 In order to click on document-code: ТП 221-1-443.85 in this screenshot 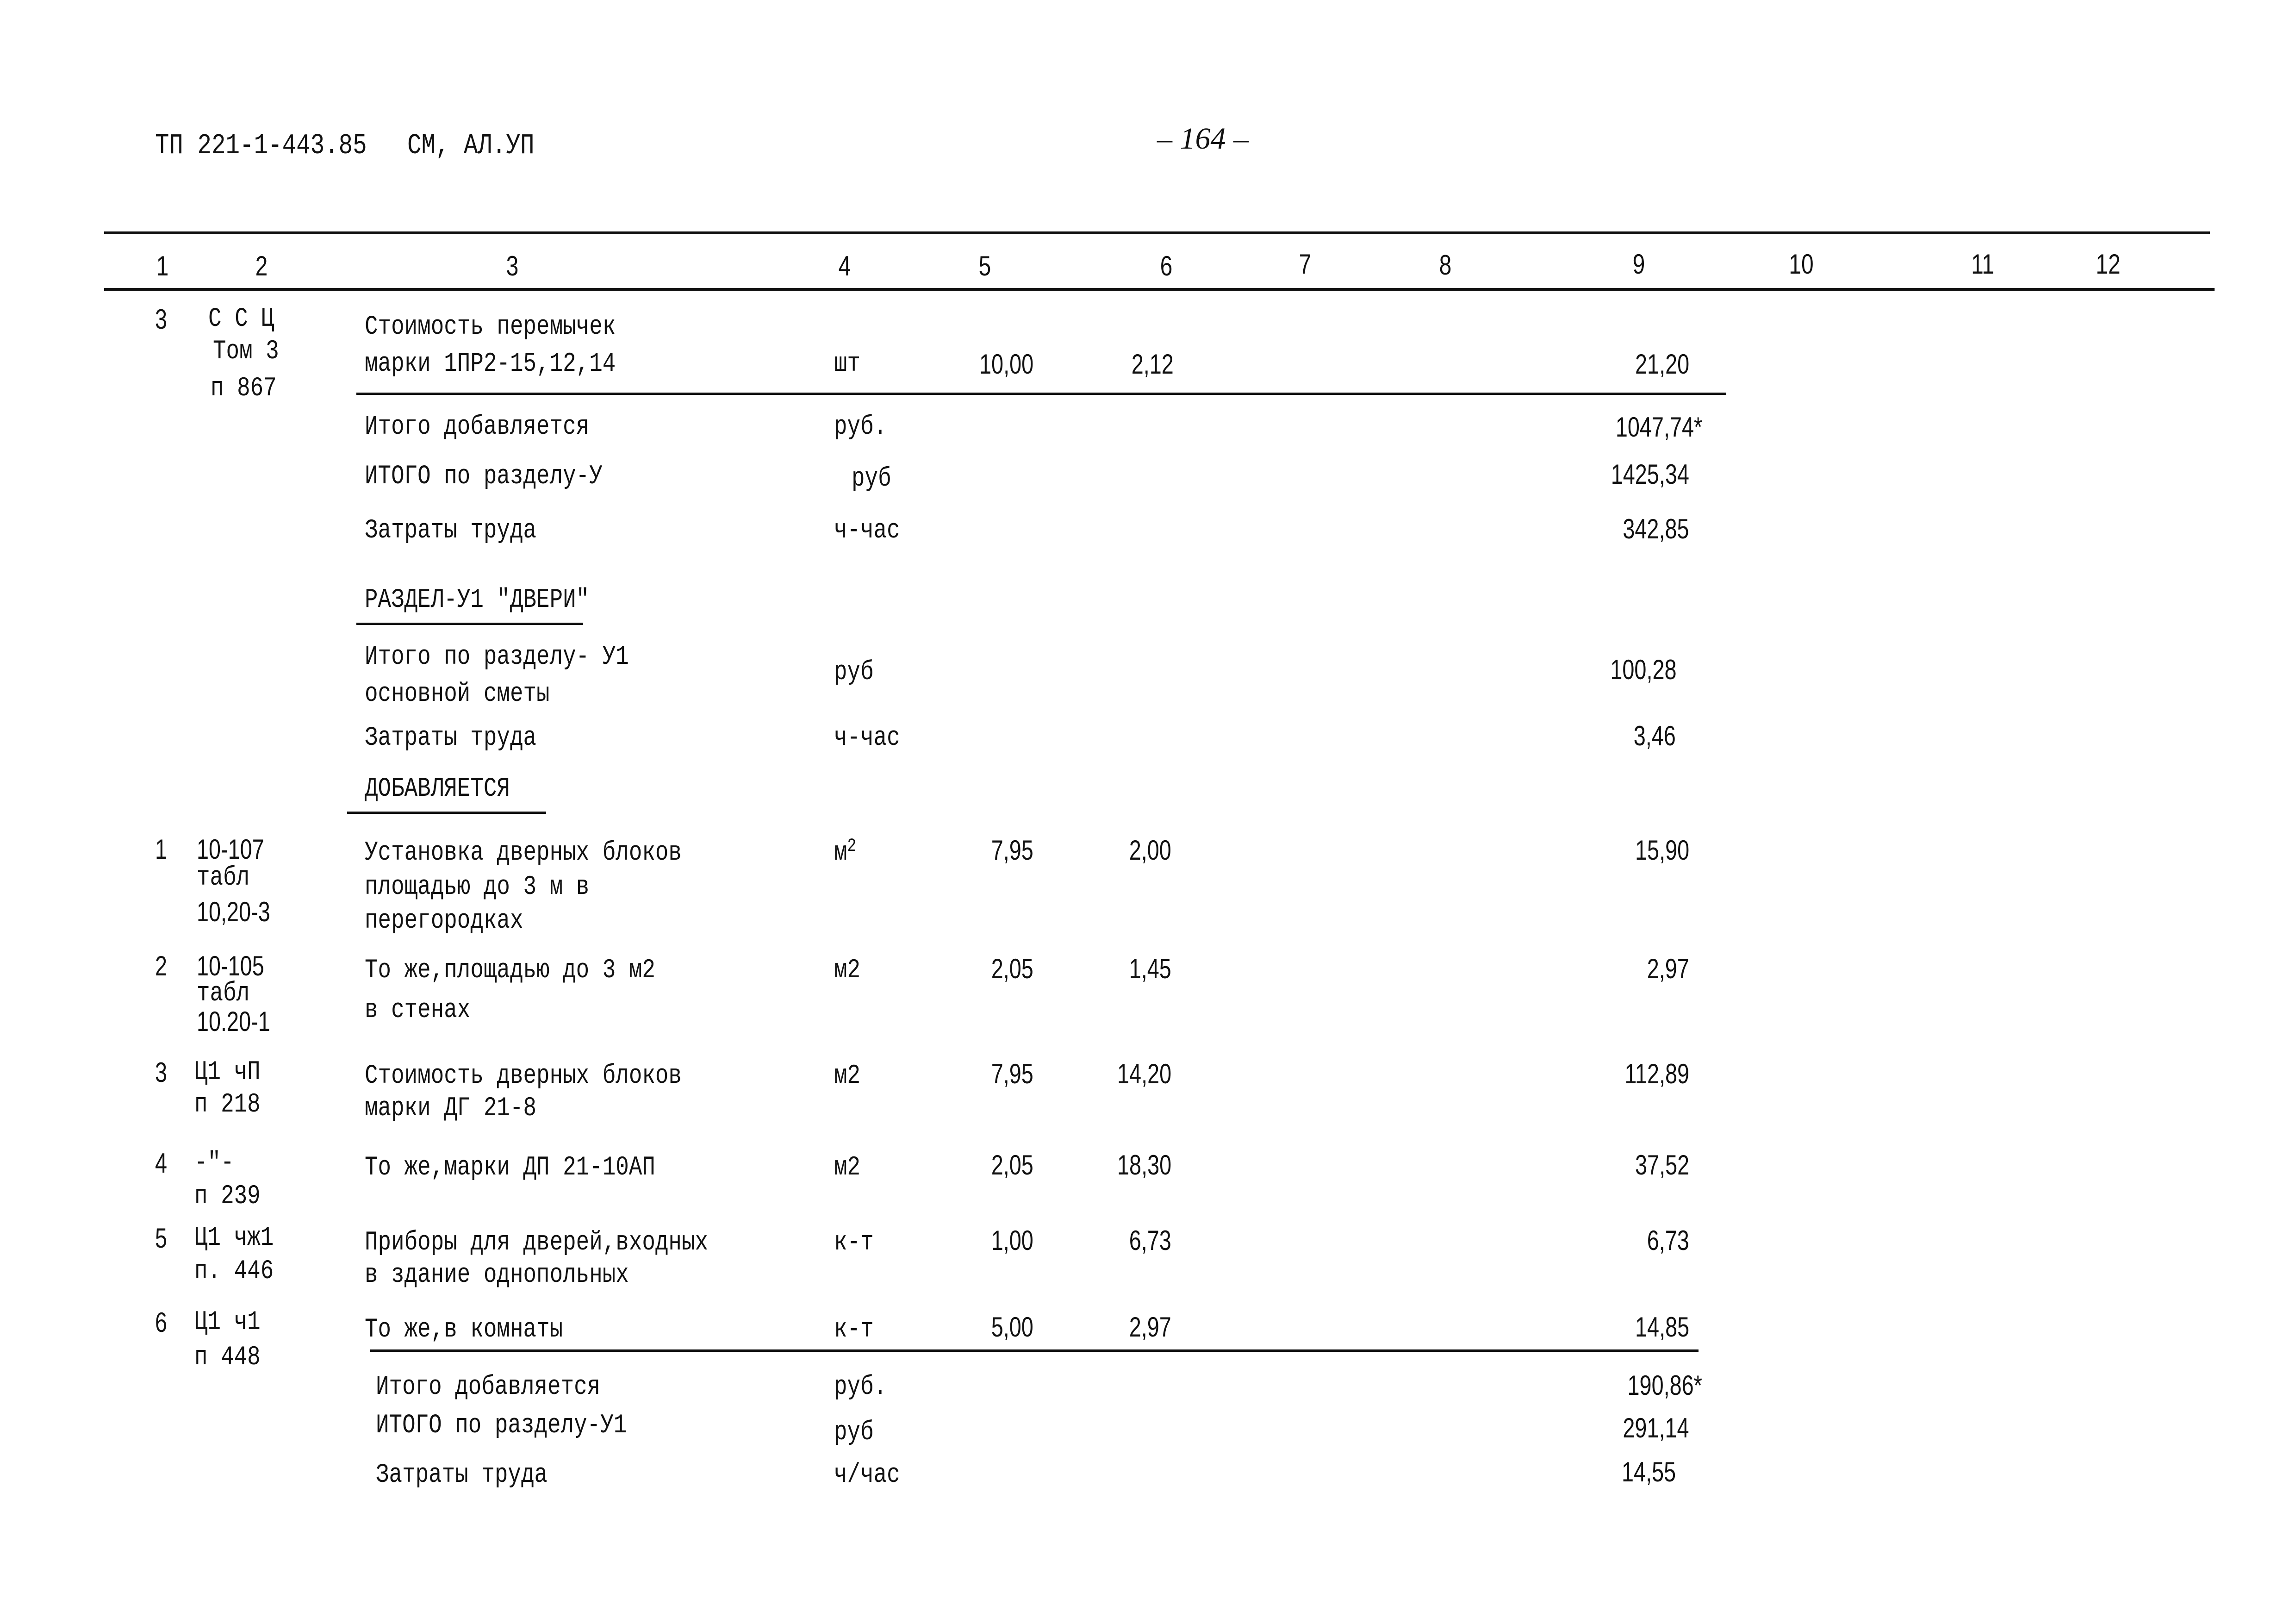, I will do `click(261, 145)`.